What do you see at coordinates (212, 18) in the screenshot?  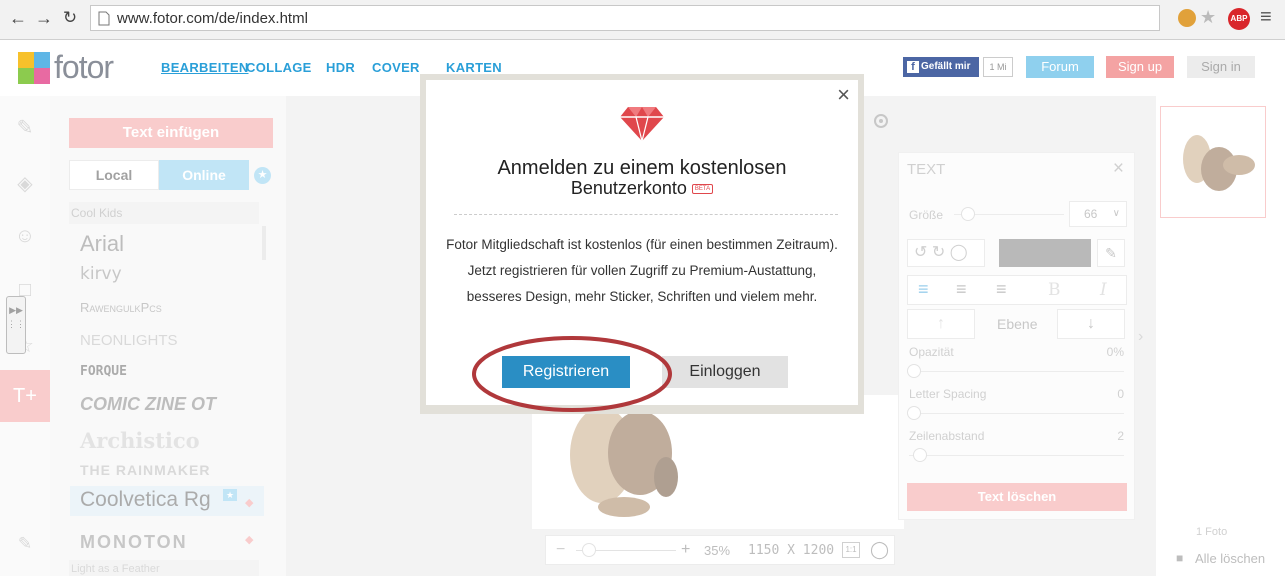 I see `url-text: www.fotor.com/de/index.html` at bounding box center [212, 18].